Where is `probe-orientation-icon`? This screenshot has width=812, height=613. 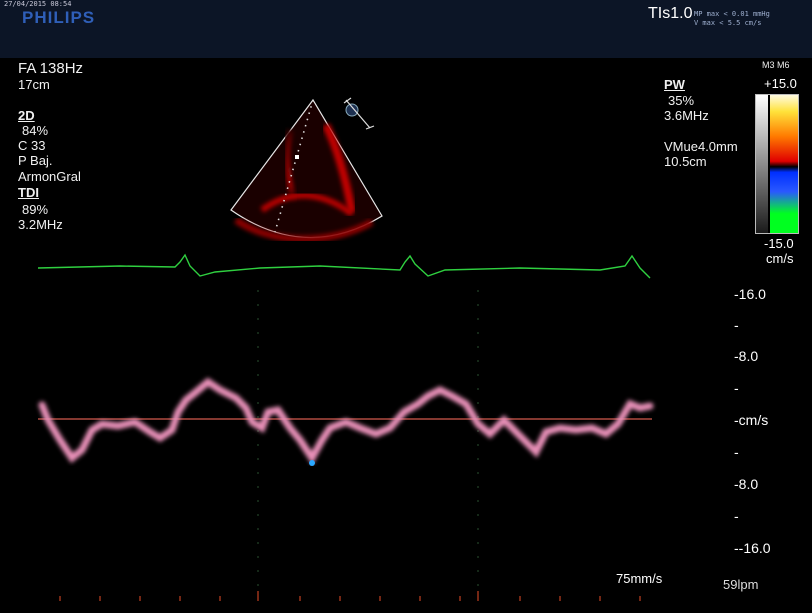 probe-orientation-icon is located at coordinates (359, 113).